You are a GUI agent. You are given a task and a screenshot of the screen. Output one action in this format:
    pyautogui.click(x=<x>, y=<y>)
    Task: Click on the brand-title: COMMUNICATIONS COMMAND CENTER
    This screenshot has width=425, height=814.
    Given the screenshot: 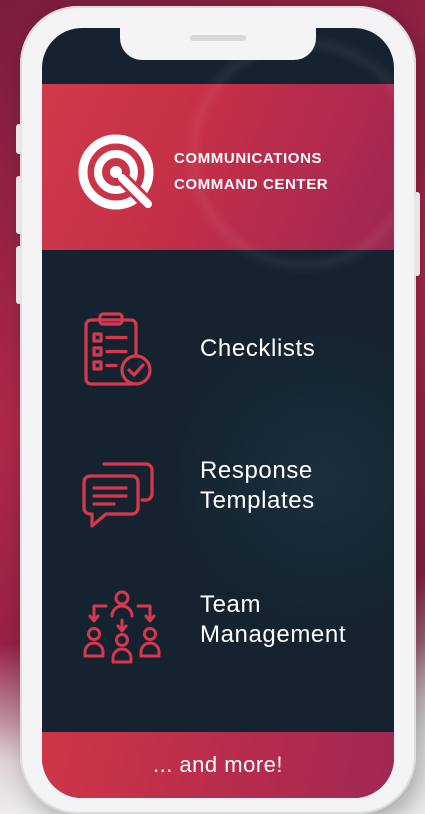 What is the action you would take?
    pyautogui.click(x=279, y=172)
    